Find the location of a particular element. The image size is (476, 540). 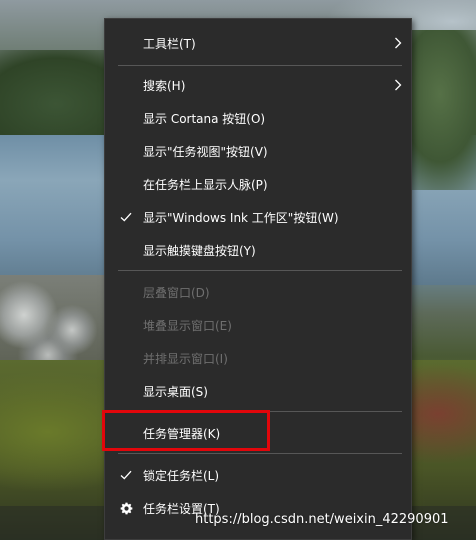

menu-item-show-desktop: 显示桌面(S) is located at coordinates (258, 391).